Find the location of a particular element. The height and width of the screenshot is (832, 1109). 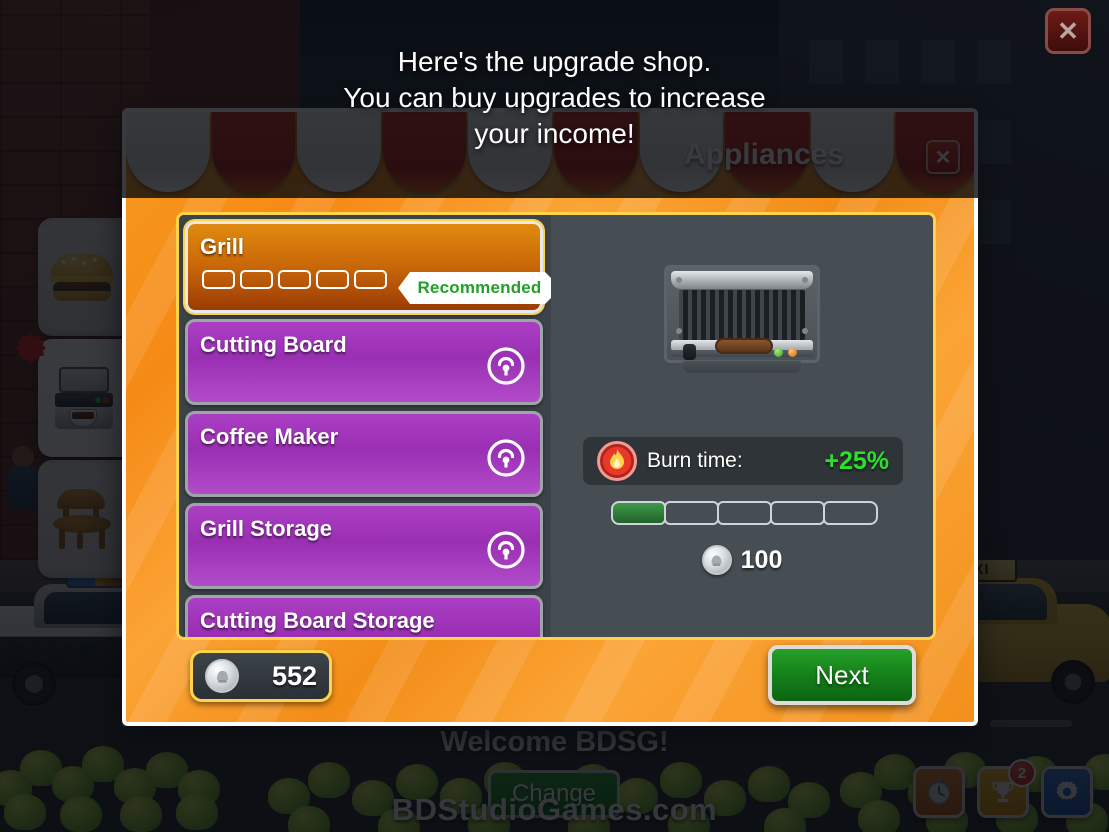

upgrade-row-grill: Grill Recommended is located at coordinates (364, 267).